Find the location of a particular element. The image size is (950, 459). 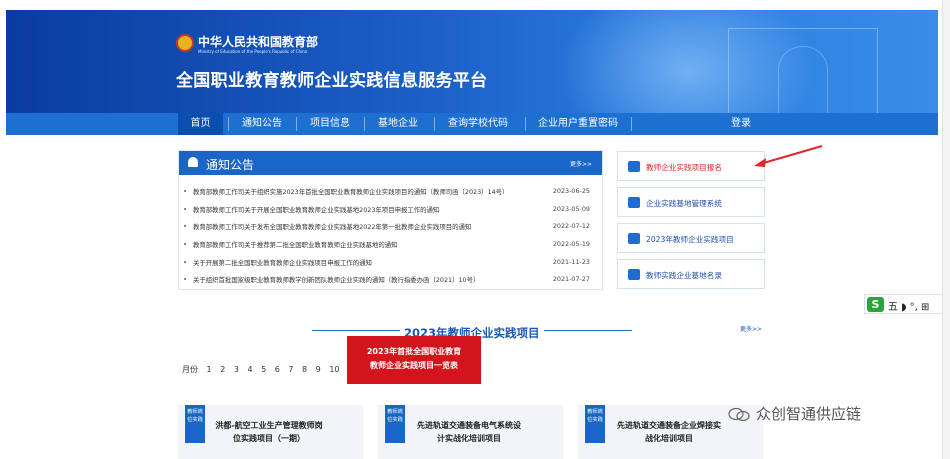

card-title: 先进轨道交通装备电气系统设计实战化培训项目 is located at coordinates (469, 432).